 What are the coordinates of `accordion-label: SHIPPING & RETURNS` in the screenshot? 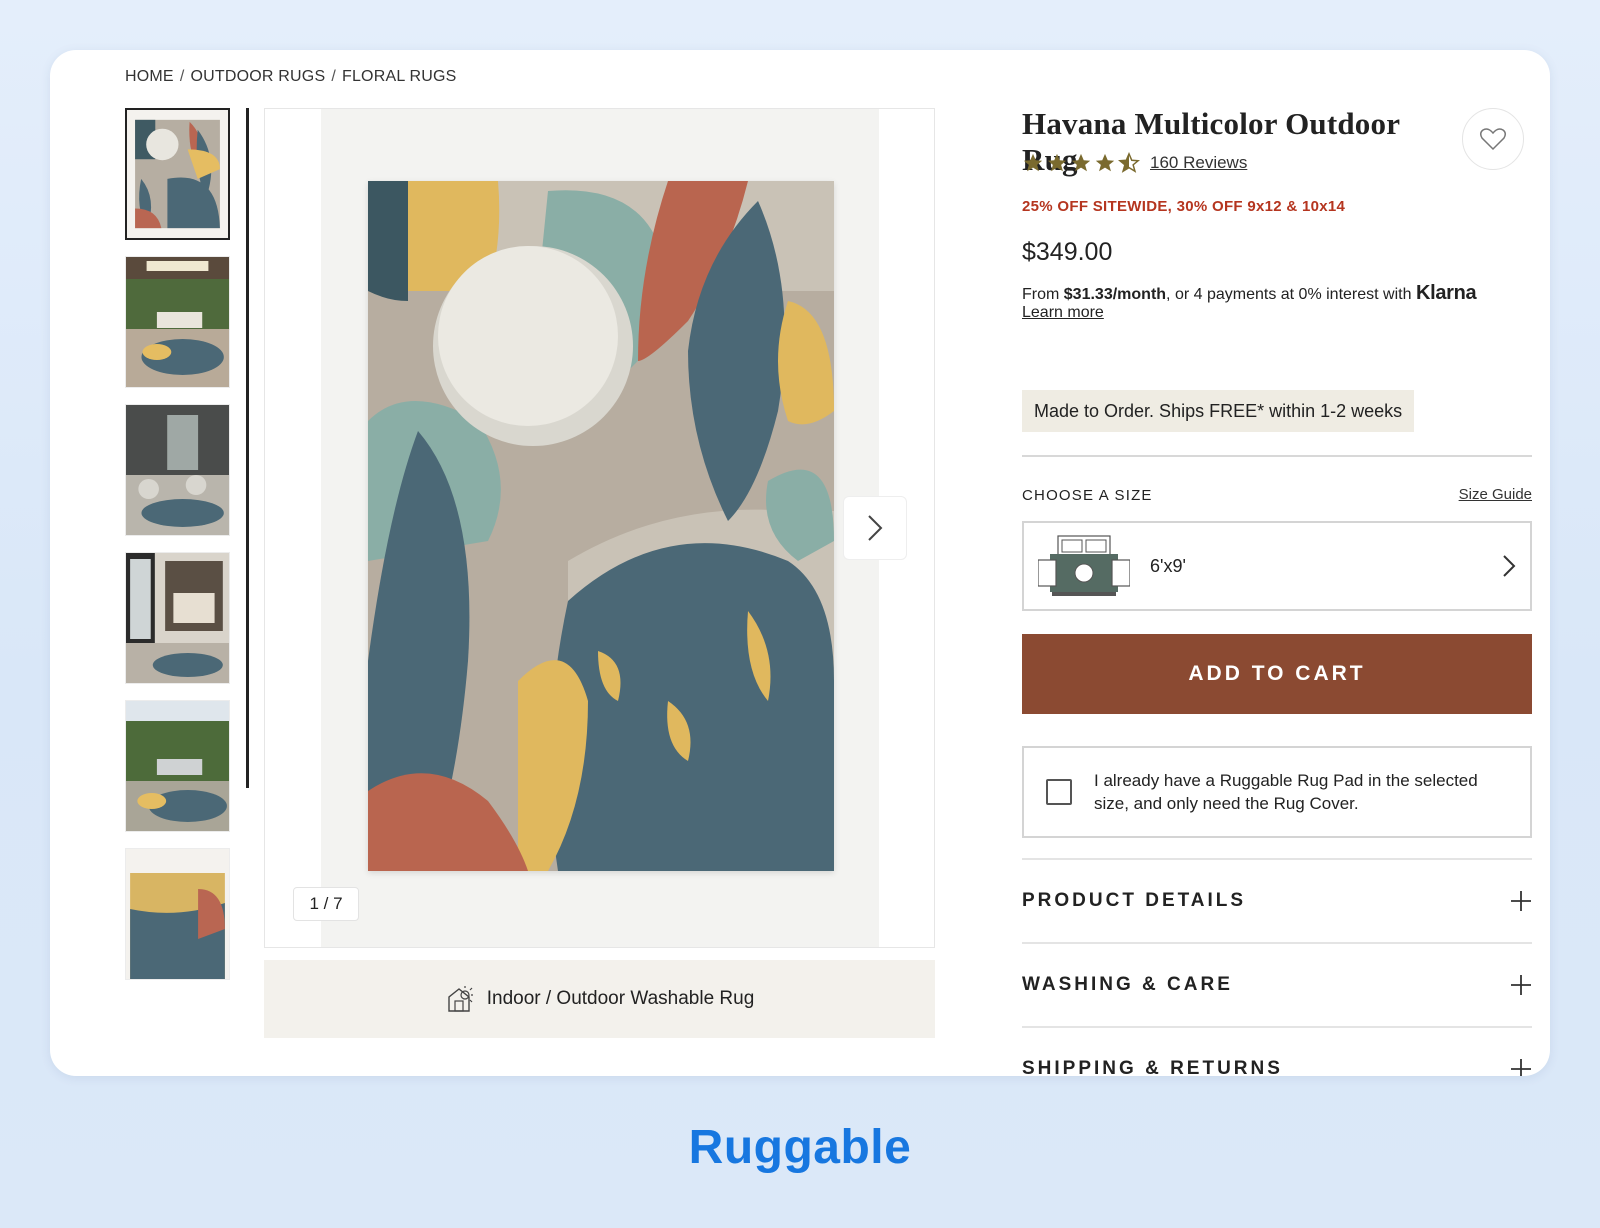 It's located at (1152, 1067).